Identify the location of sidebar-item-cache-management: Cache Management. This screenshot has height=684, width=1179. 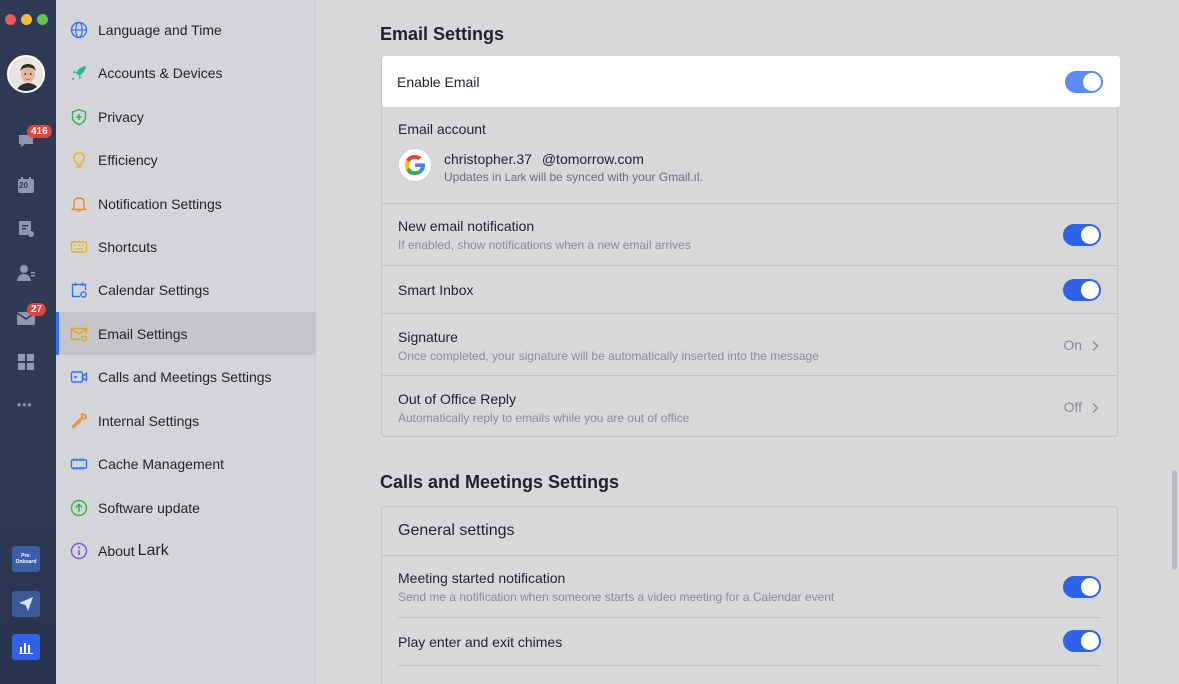
(186, 463).